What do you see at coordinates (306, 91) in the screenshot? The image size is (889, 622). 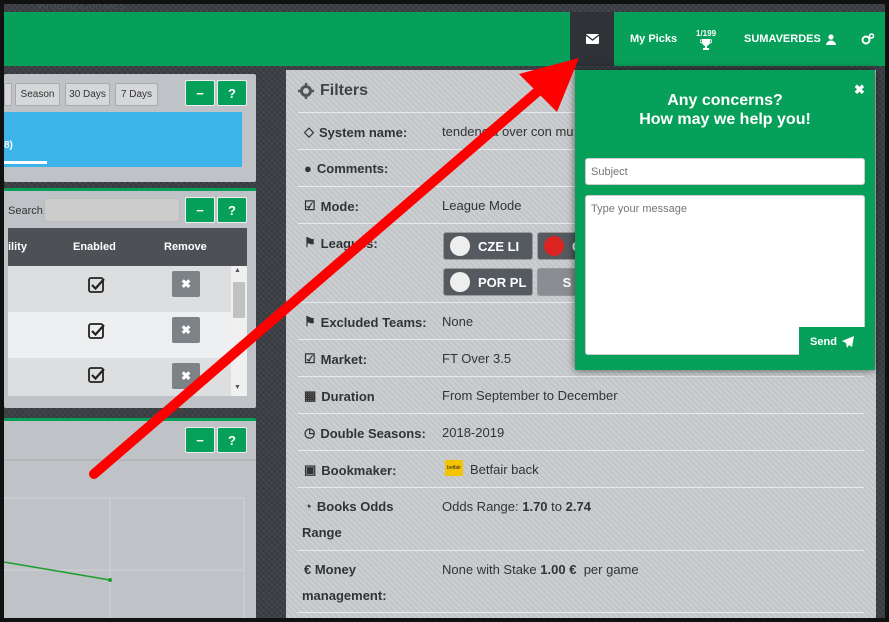 I see `cog-icon` at bounding box center [306, 91].